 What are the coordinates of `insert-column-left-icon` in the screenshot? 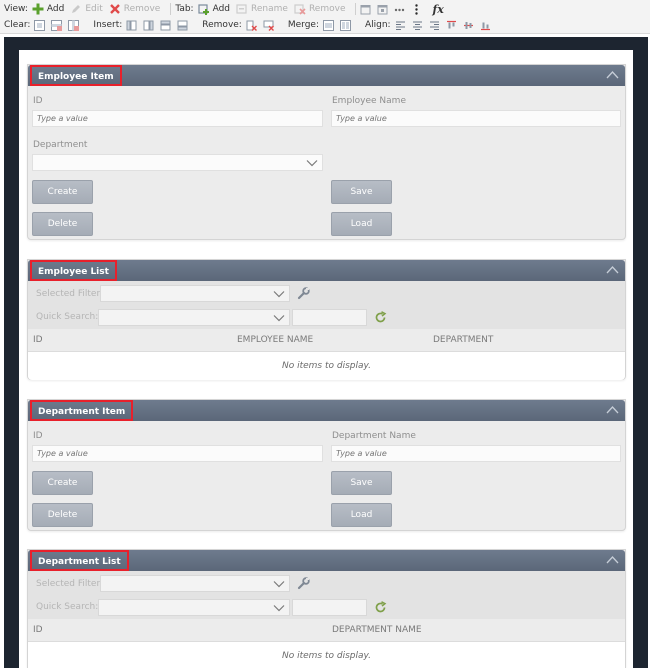 It's located at (131, 25).